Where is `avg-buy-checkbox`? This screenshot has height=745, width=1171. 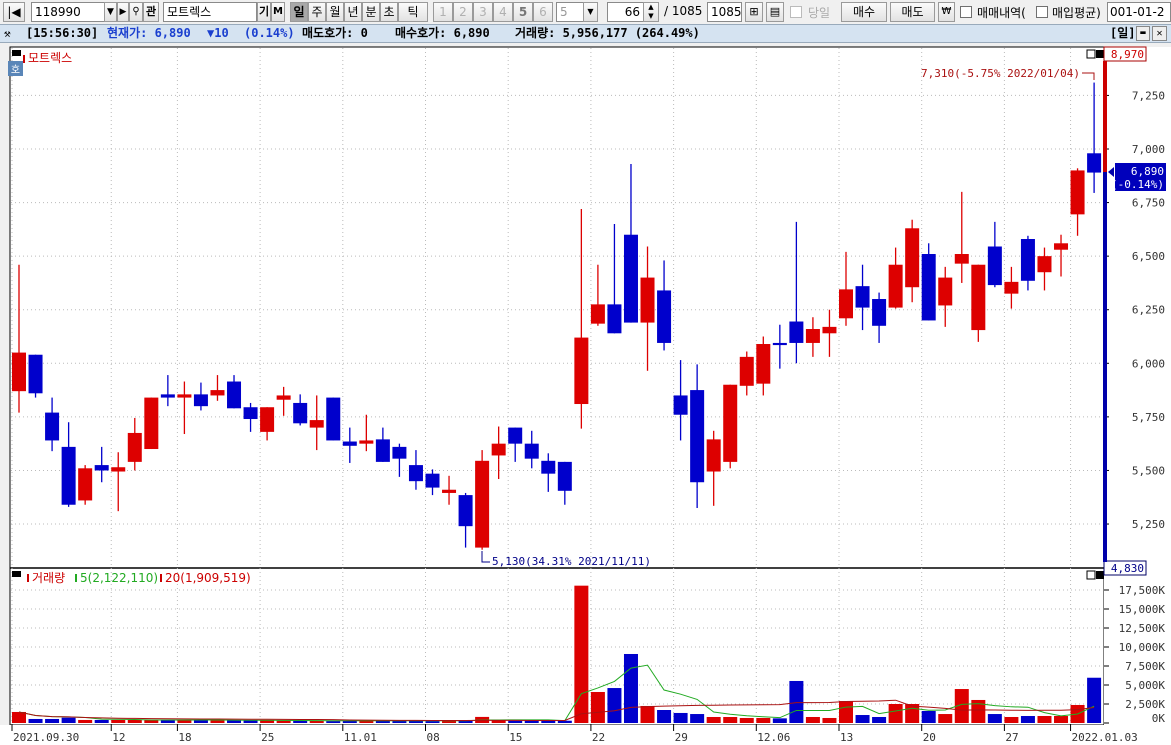 avg-buy-checkbox is located at coordinates (1042, 12).